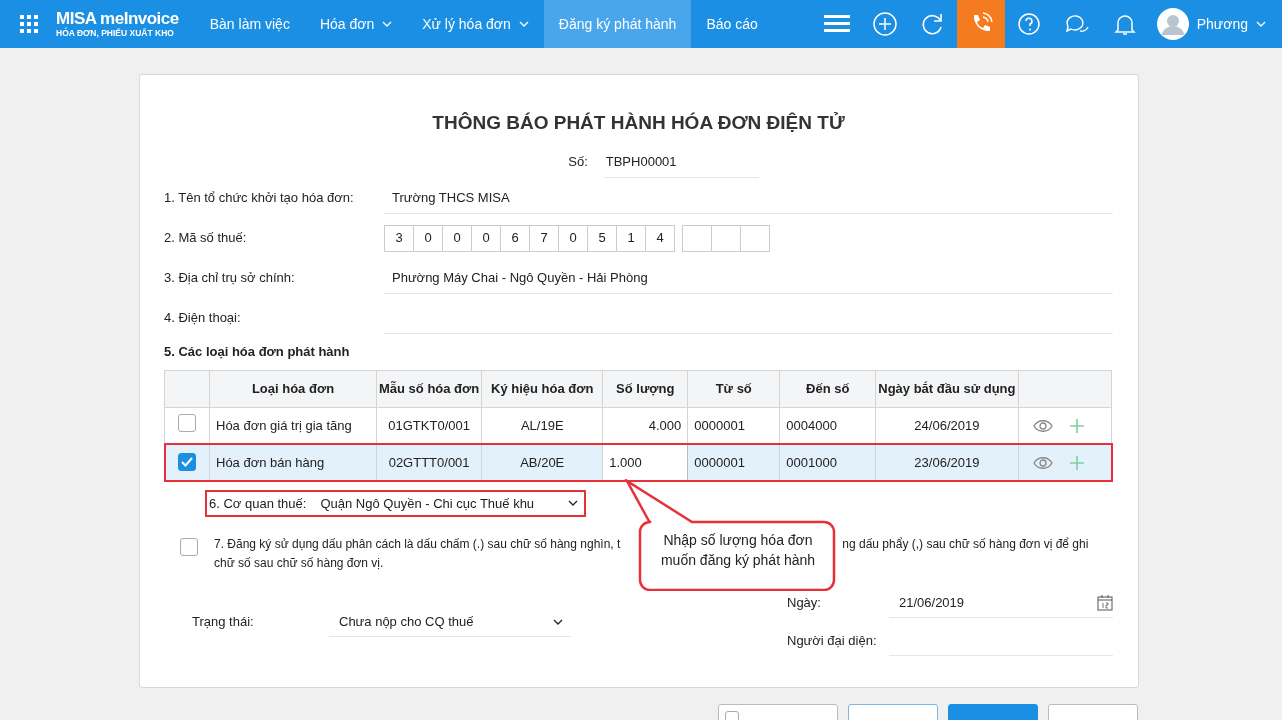  What do you see at coordinates (230, 278) in the screenshot?
I see `field-label: 3. Địa chỉ trụ sở chính:` at bounding box center [230, 278].